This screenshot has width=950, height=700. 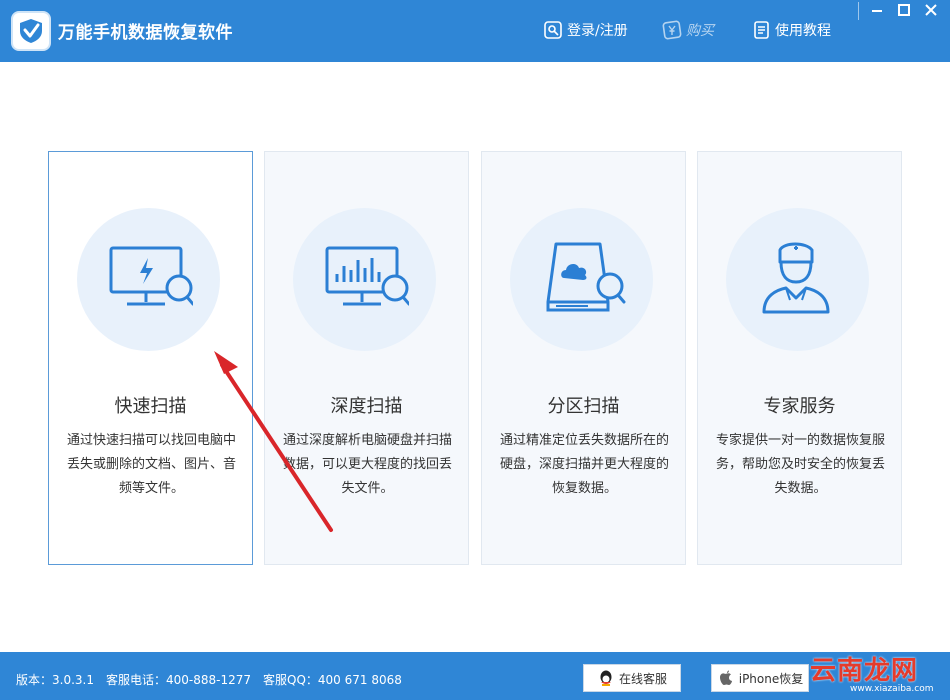 I want to click on monitor-chart-search-icon, so click(x=367, y=276).